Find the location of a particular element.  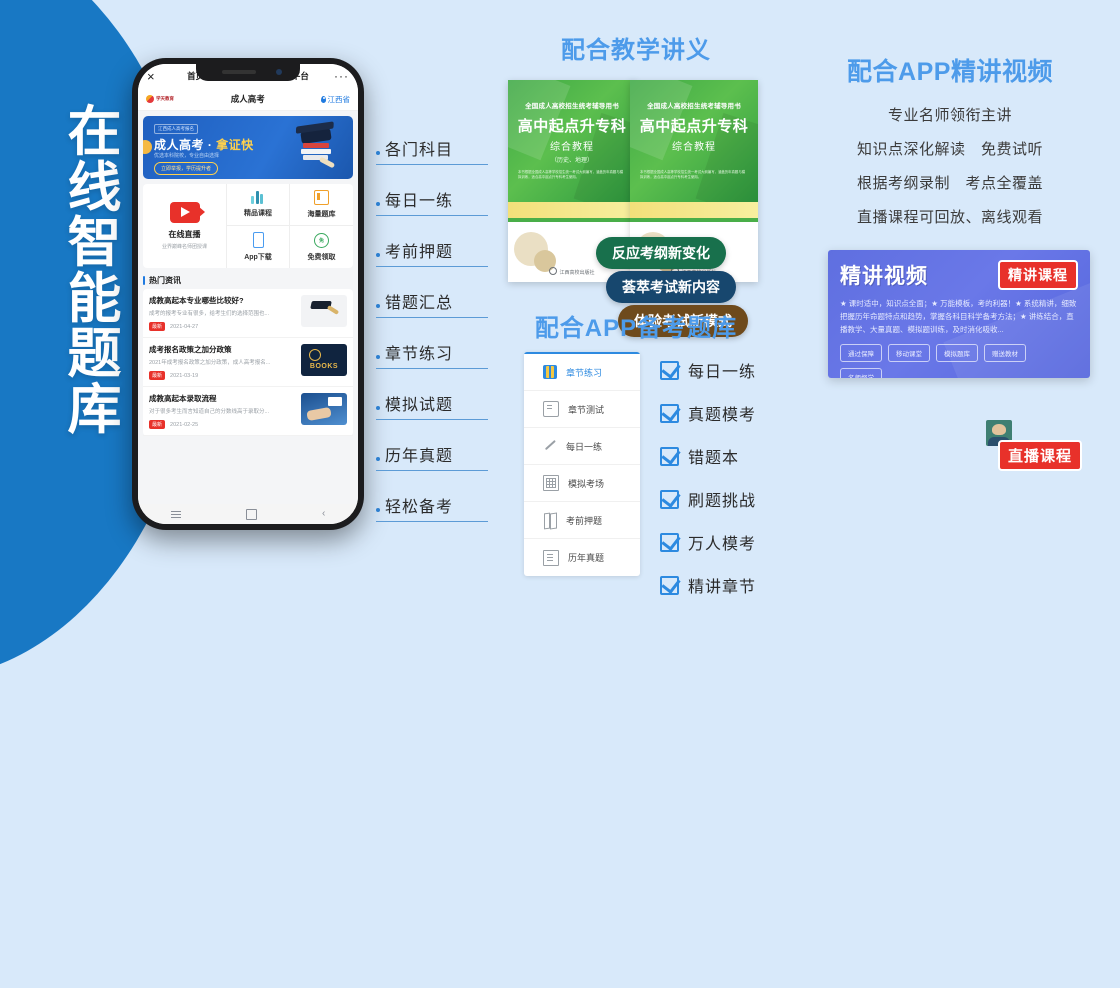

brand-logo: 学天教育 is located at coordinates (160, 99).